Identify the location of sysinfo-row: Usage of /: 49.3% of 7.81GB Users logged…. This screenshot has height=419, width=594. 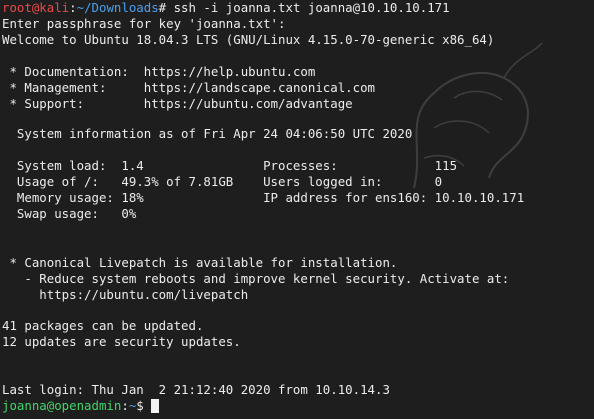
(222, 181).